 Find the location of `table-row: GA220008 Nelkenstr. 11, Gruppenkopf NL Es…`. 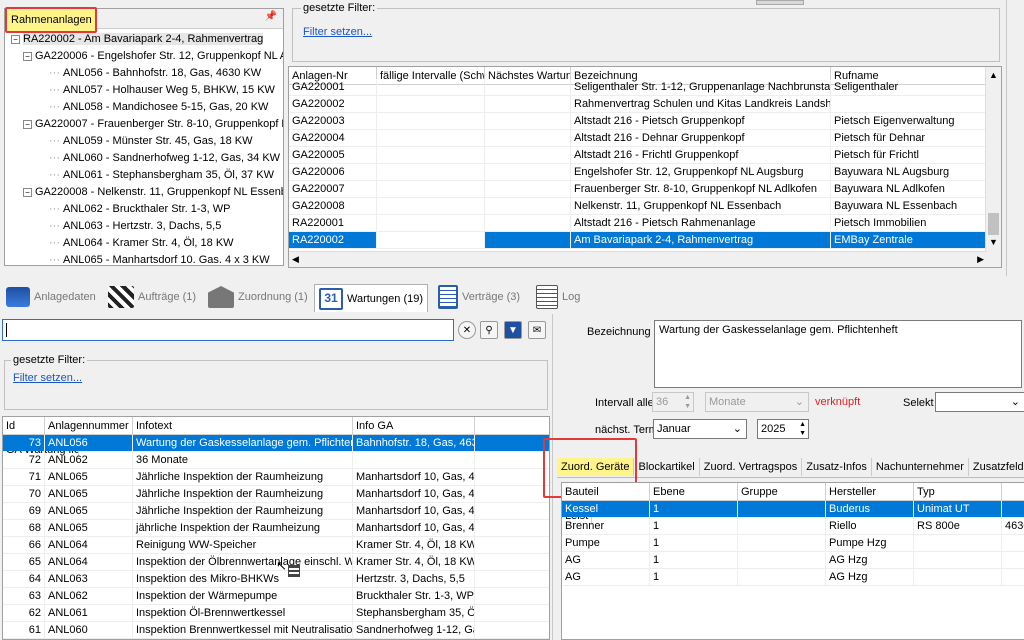

table-row: GA220008 Nelkenstr. 11, Gruppenkopf NL Es… is located at coordinates (645, 206).